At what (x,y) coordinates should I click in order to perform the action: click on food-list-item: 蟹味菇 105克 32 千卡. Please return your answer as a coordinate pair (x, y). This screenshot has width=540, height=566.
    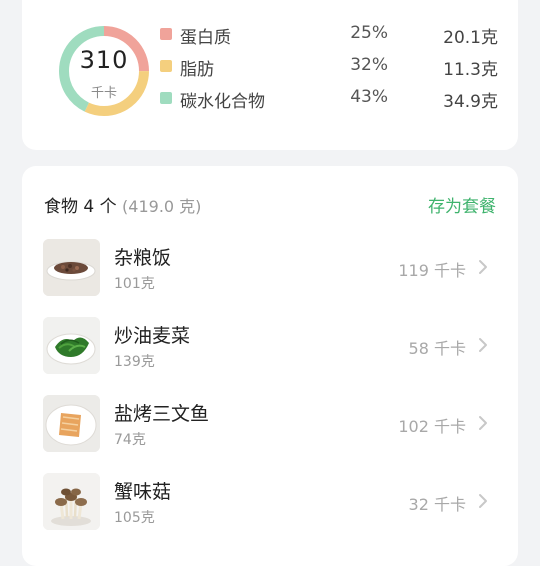
    Looking at the image, I should click on (270, 508).